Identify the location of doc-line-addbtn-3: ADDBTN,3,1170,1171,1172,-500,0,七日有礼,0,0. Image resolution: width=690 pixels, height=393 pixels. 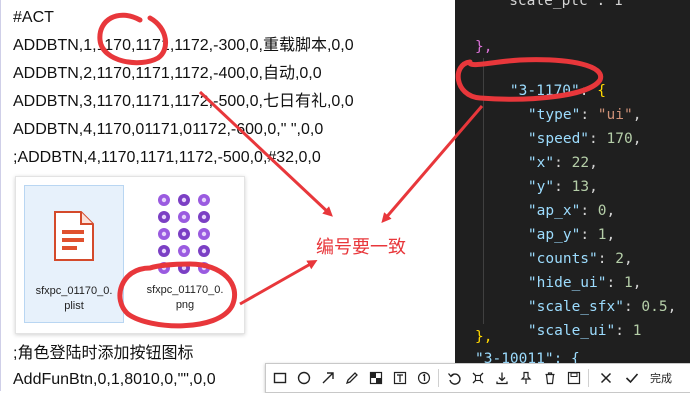
(183, 101).